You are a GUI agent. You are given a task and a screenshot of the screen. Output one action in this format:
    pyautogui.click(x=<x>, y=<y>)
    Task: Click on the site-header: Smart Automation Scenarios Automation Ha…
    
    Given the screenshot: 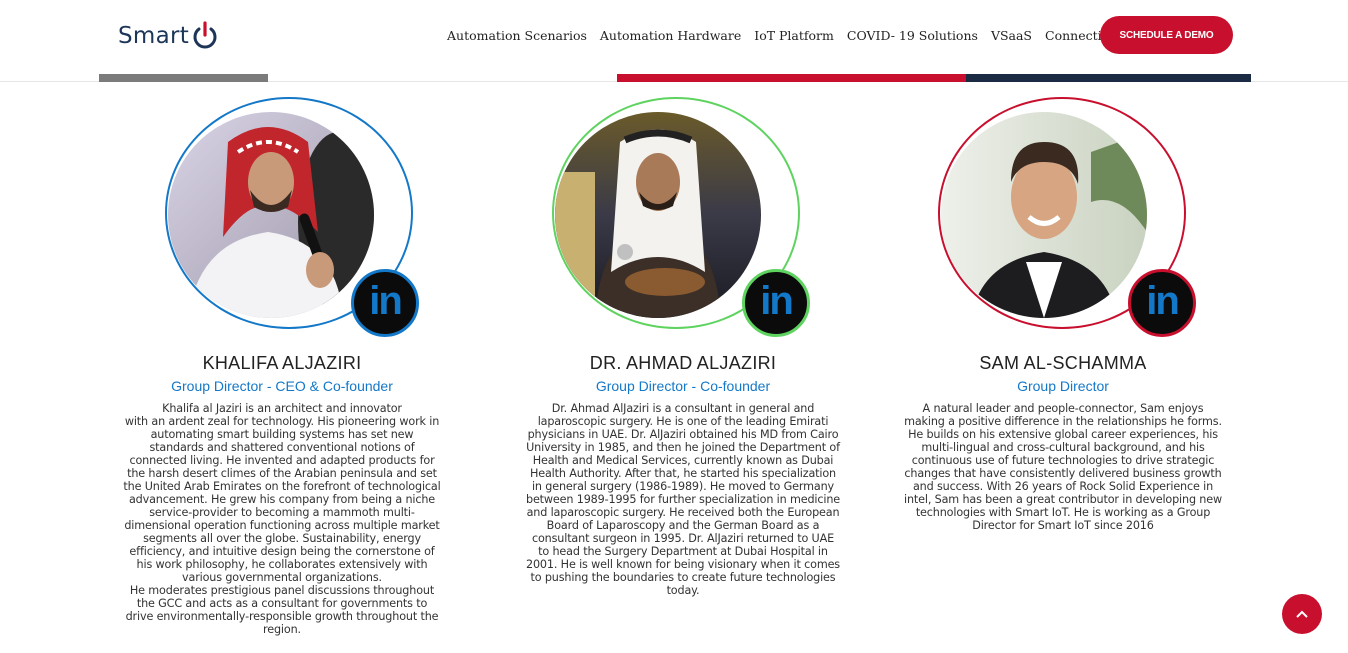 What is the action you would take?
    pyautogui.click(x=674, y=41)
    